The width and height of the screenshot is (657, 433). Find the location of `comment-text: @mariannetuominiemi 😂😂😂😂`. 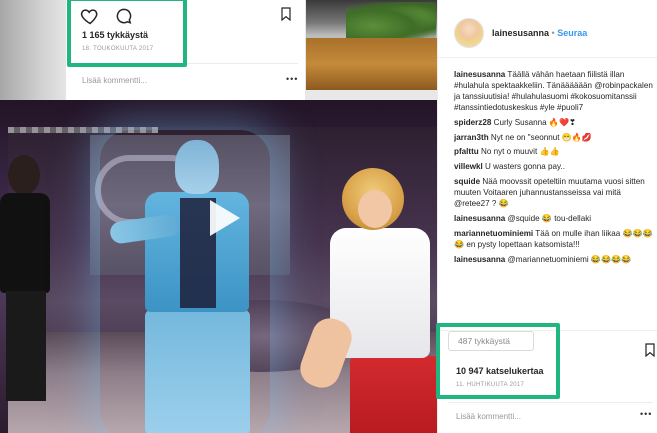

comment-text: @mariannetuominiemi 😂😂😂😂 is located at coordinates (569, 259).